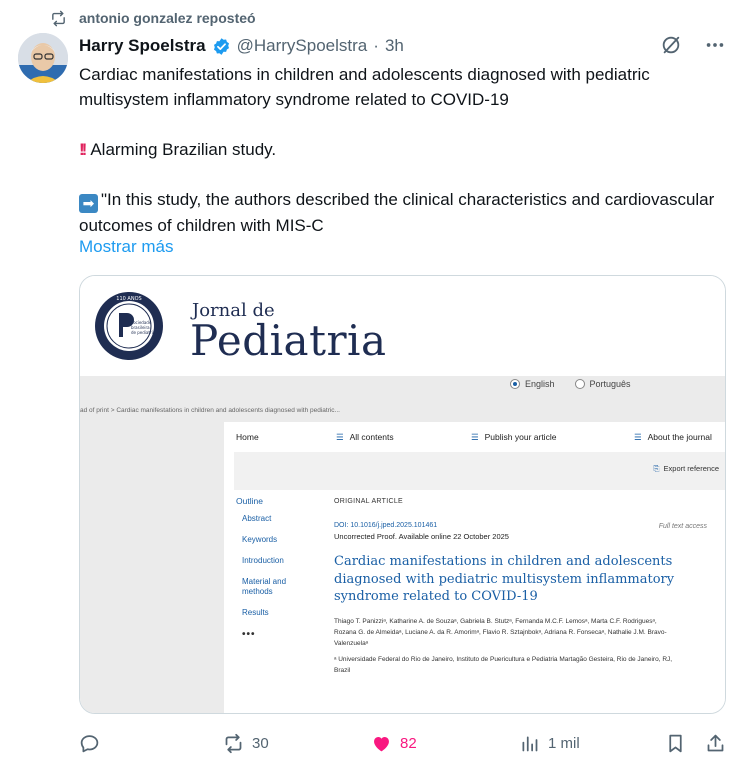 This screenshot has width=744, height=768. I want to click on reply-icon, so click(89, 743).